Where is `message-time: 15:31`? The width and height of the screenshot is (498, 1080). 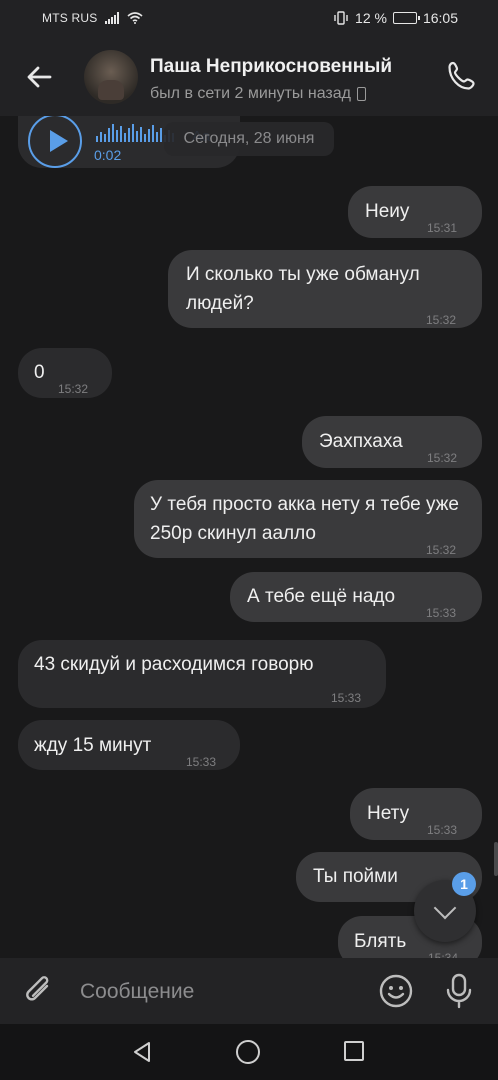 message-time: 15:31 is located at coordinates (442, 228).